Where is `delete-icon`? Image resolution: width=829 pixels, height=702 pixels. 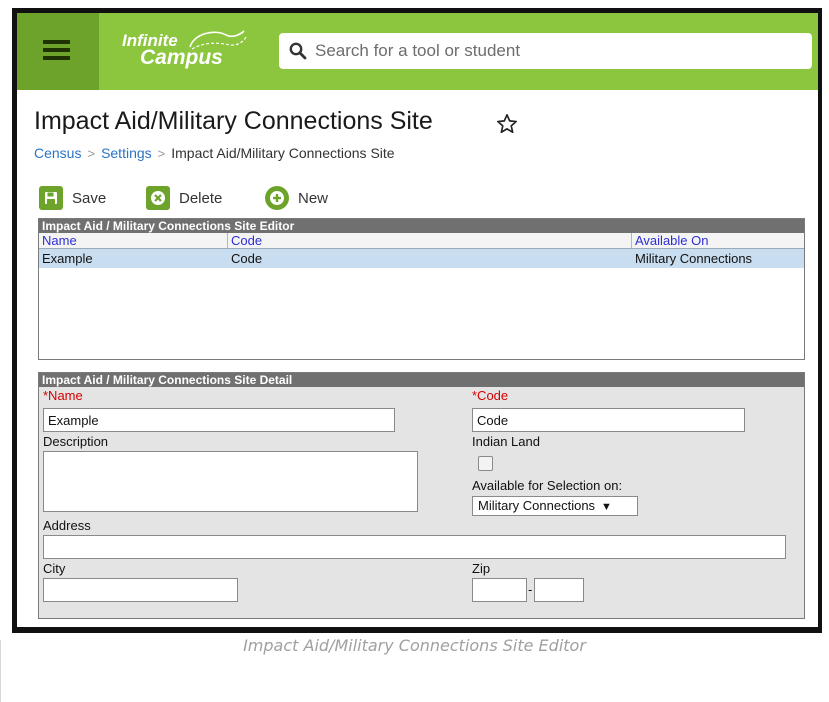
delete-icon is located at coordinates (158, 198).